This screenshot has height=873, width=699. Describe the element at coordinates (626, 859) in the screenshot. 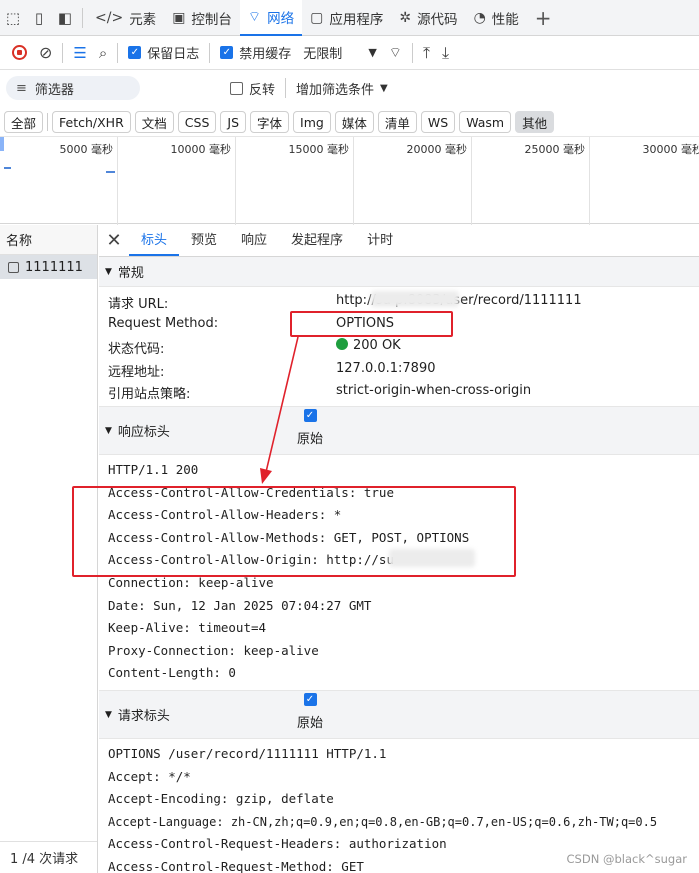

I see `watermark: CSDN @black^sugar` at that location.